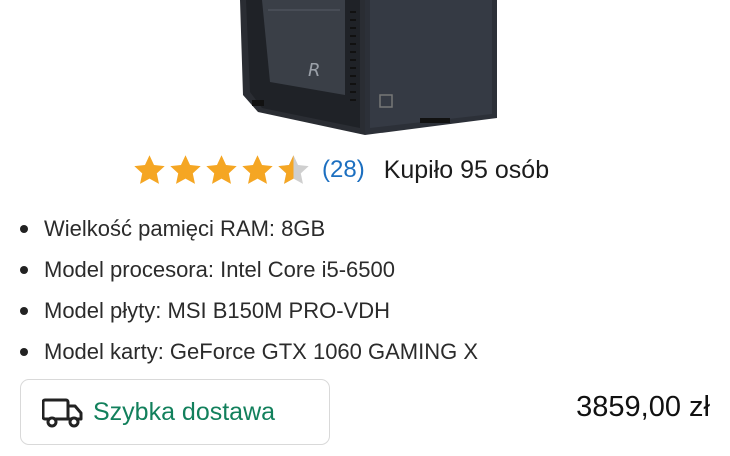  Describe the element at coordinates (343, 170) in the screenshot. I see `review-count-link: (28)` at that location.